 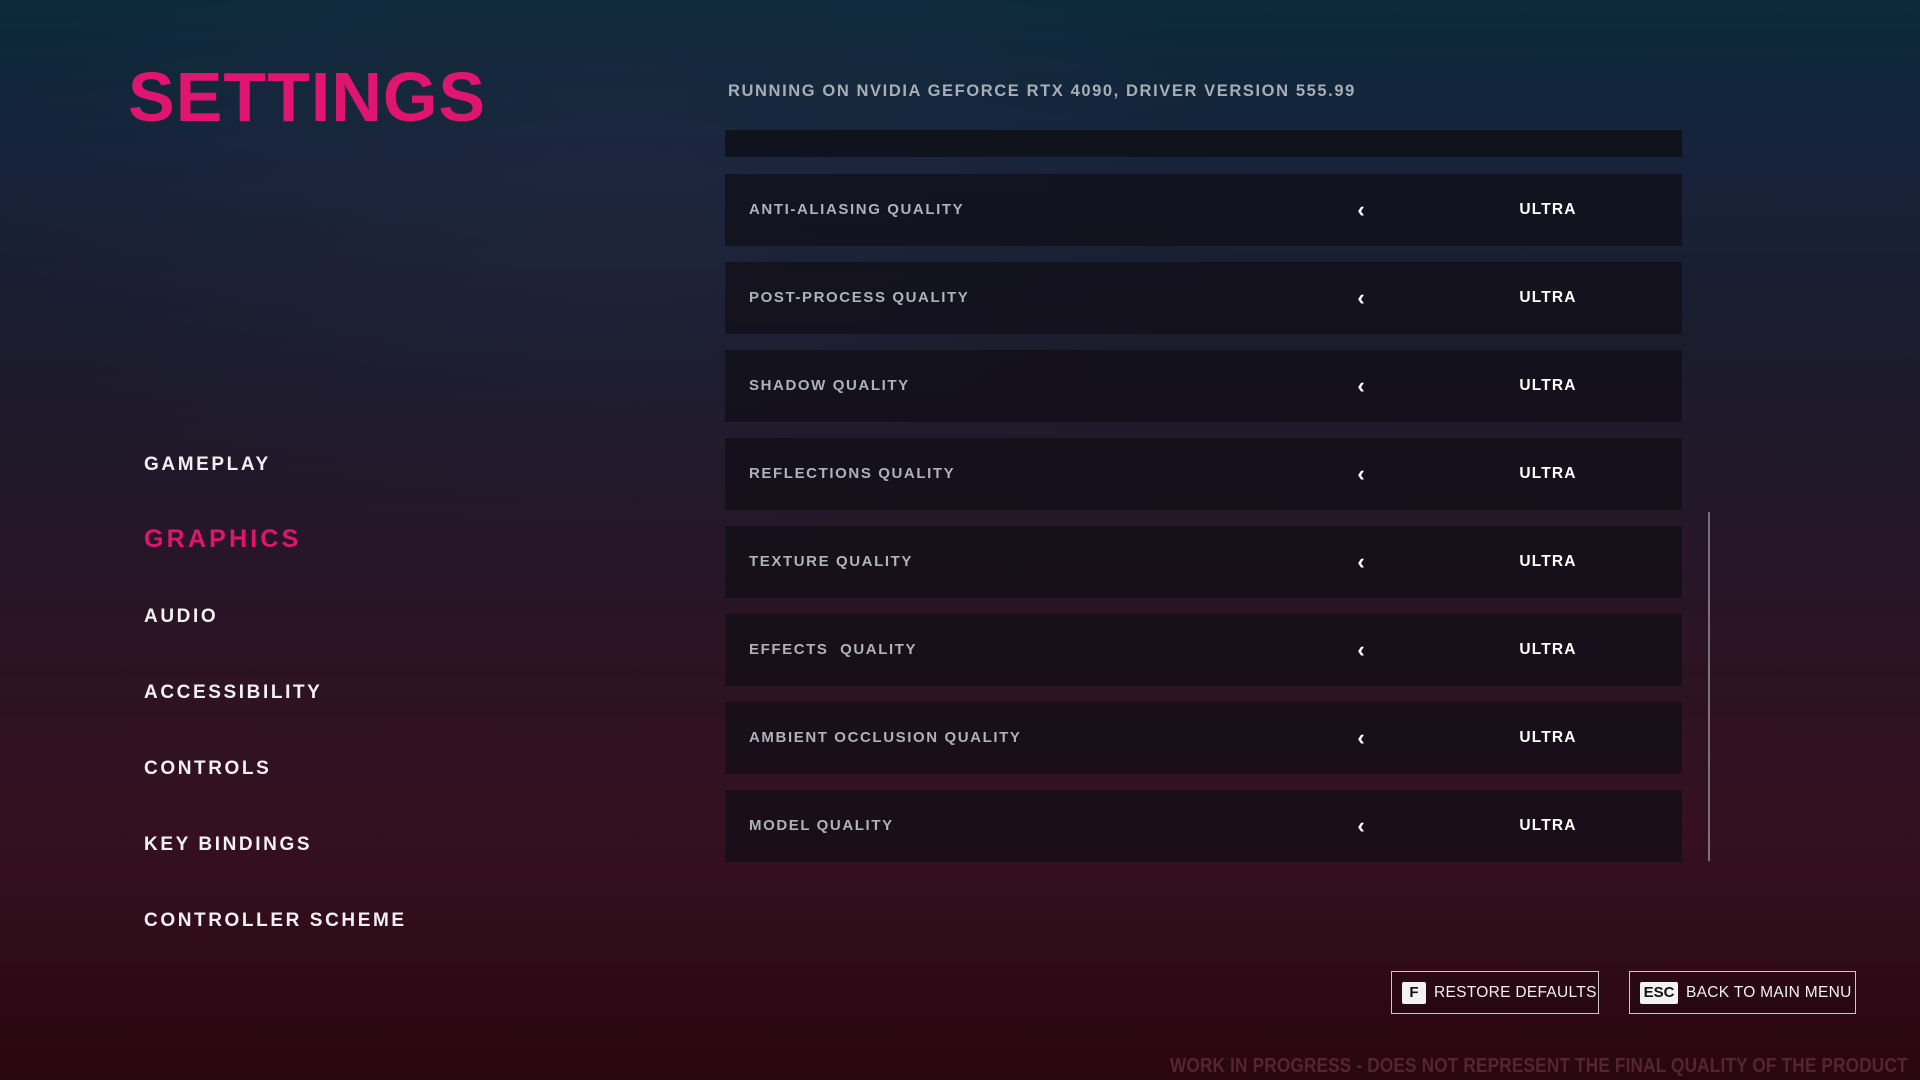 I want to click on back-to-main-menu-button: ESC BACK TO MAIN MENU, so click(x=1742, y=992).